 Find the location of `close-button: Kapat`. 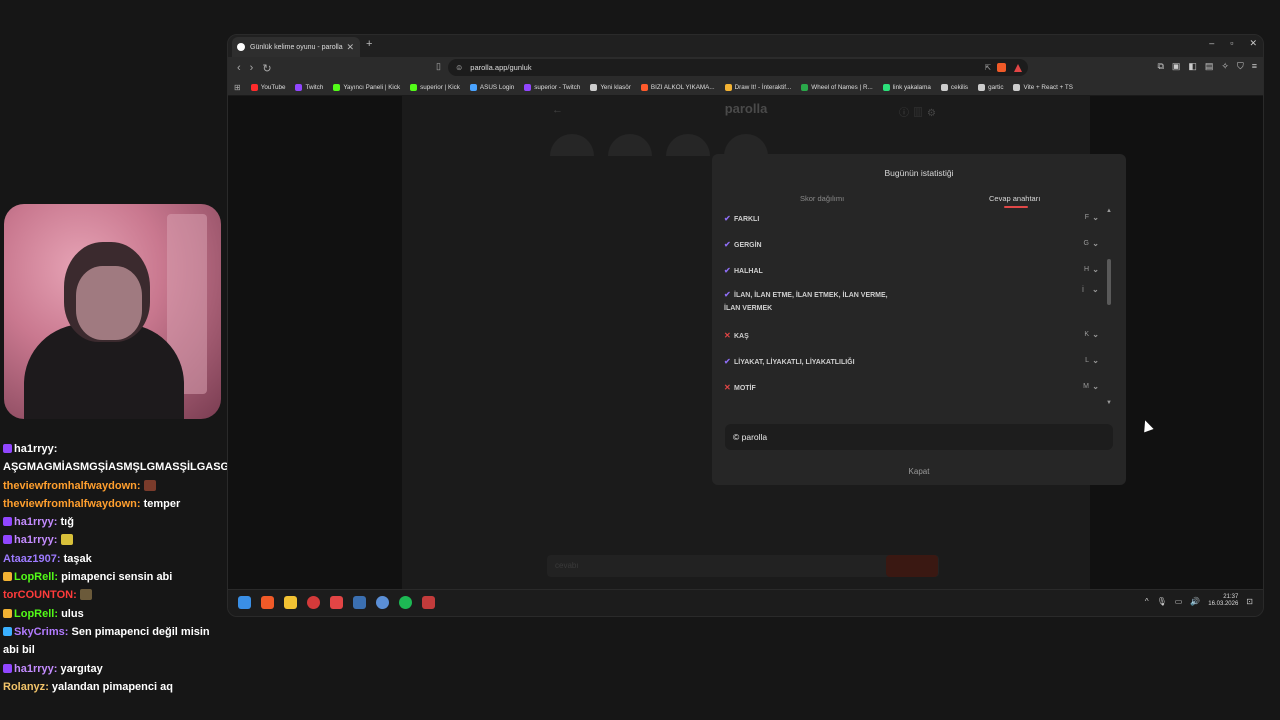

close-button: Kapat is located at coordinates (919, 471).